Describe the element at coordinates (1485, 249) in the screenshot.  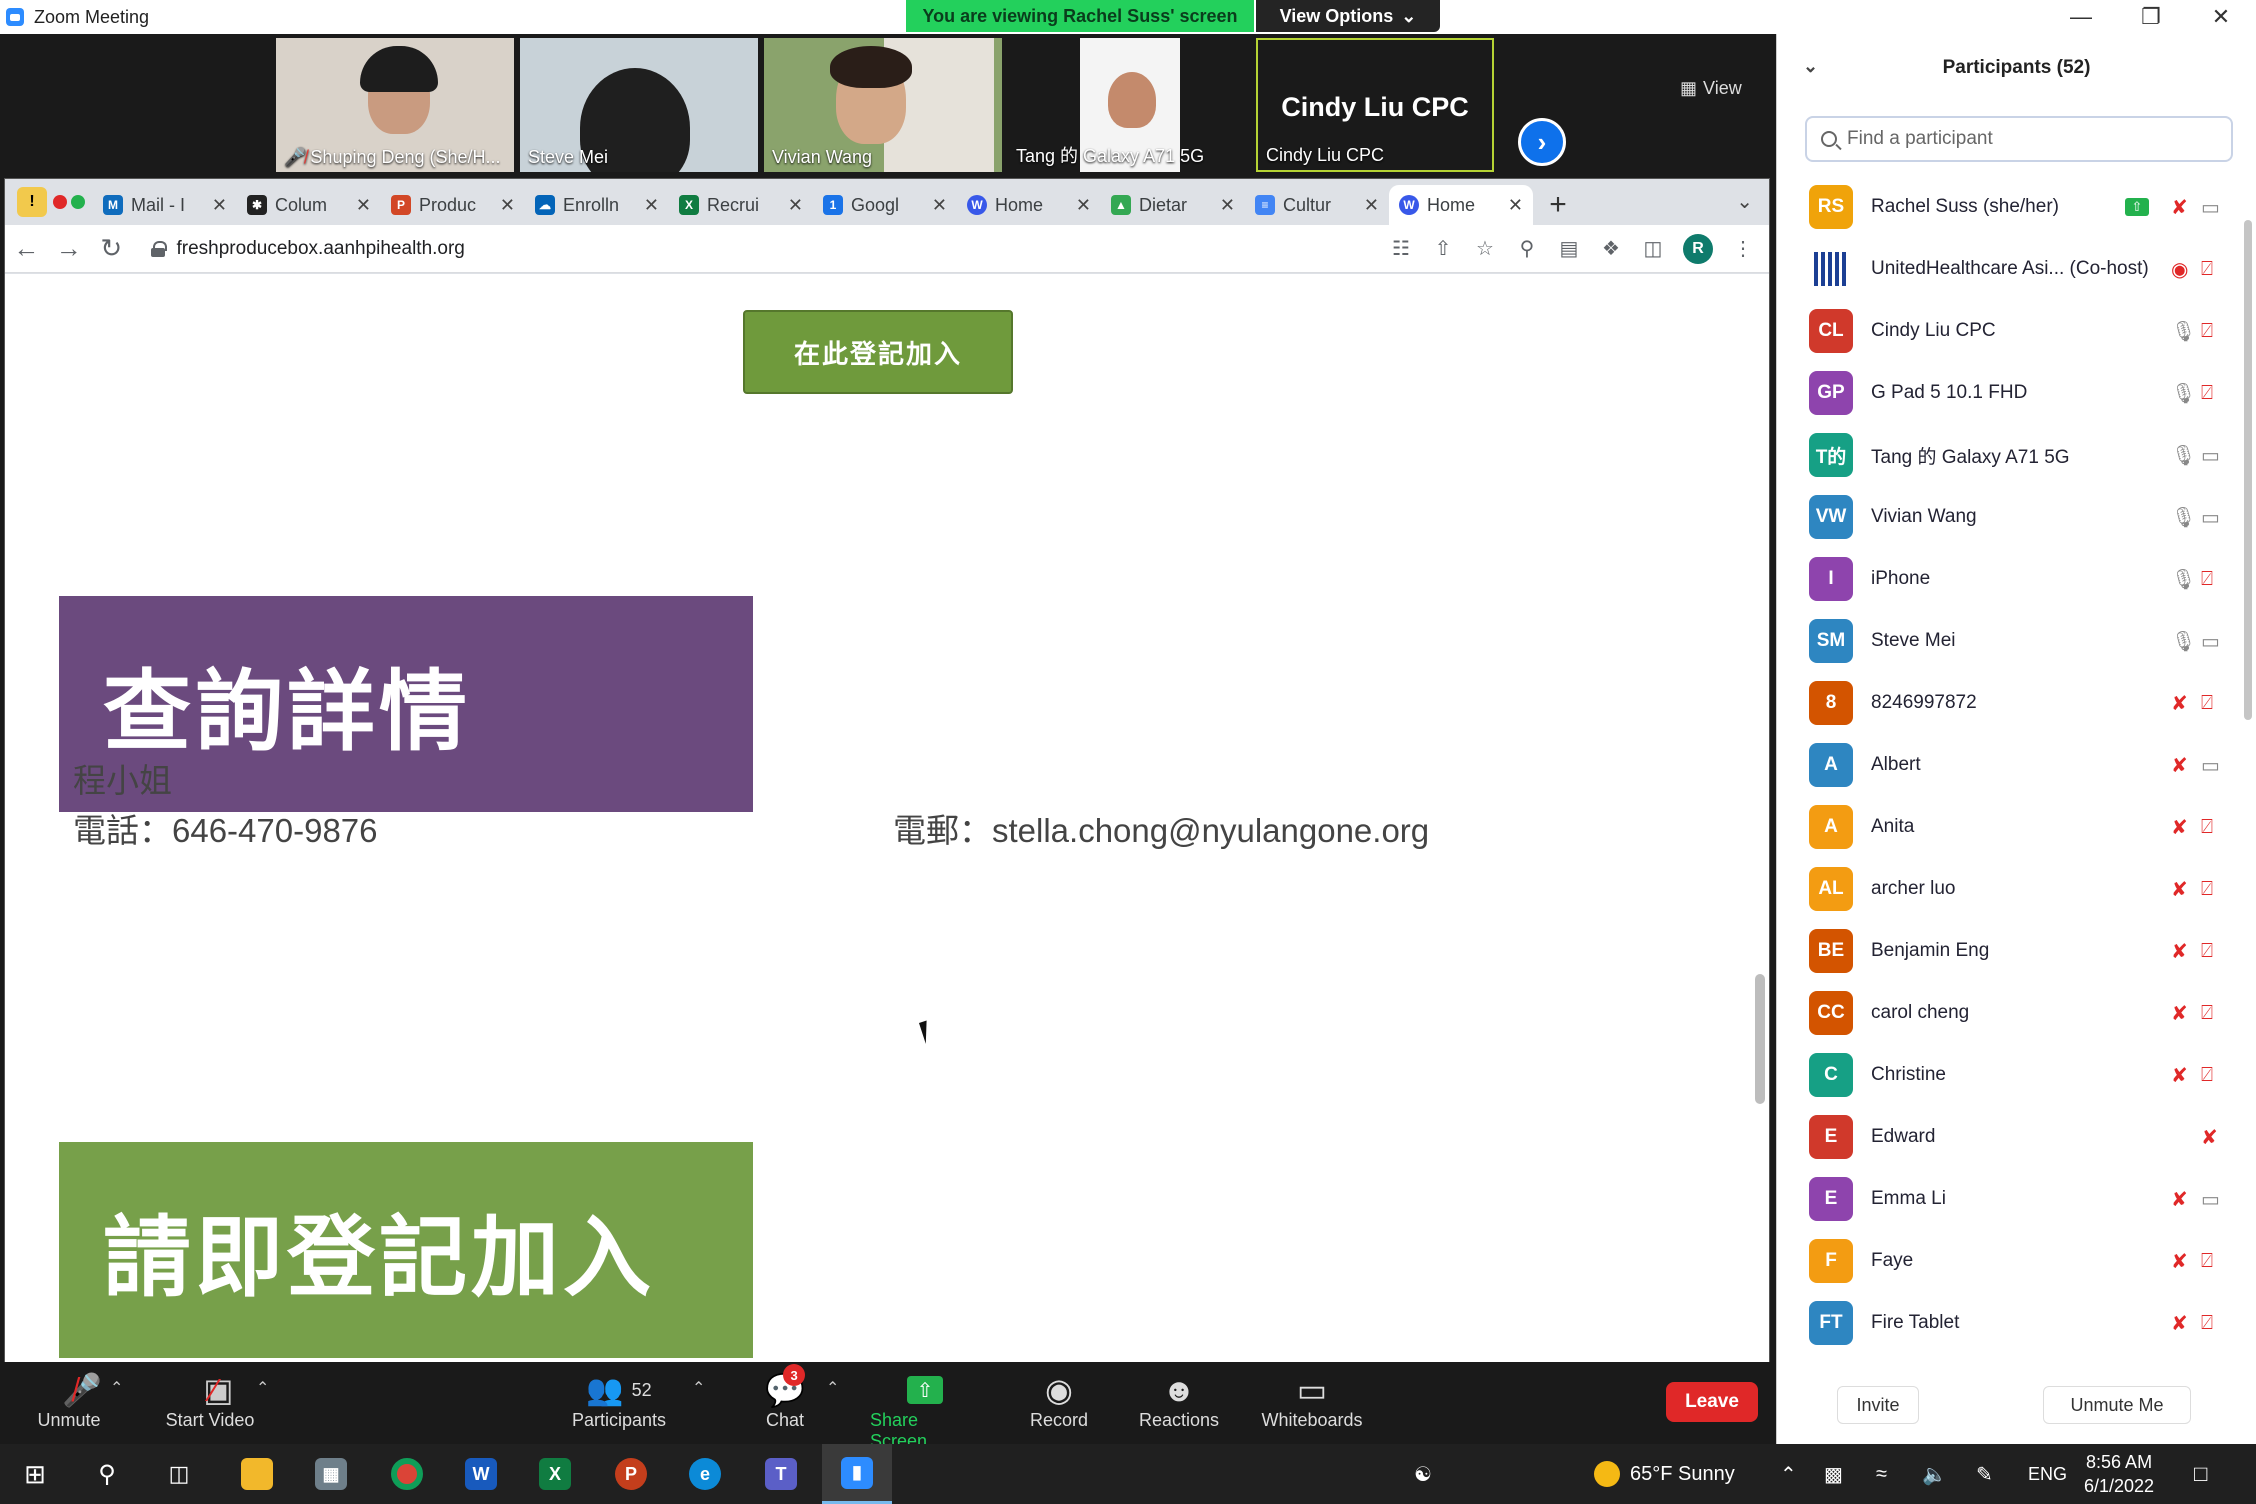
I see `bookmark-star-icon: ☆` at that location.